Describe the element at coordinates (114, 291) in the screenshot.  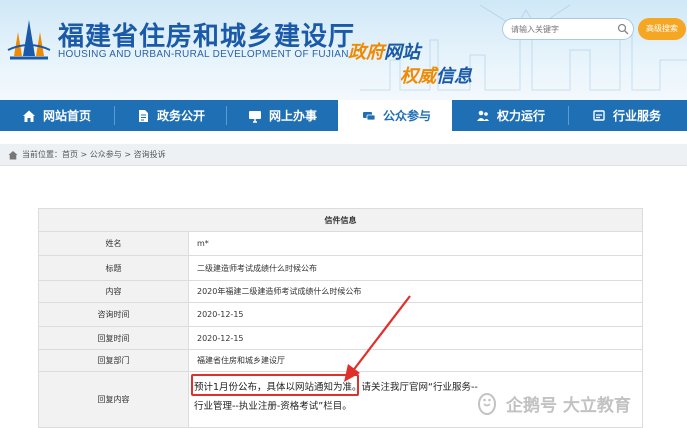
I see `row-label: 内容` at that location.